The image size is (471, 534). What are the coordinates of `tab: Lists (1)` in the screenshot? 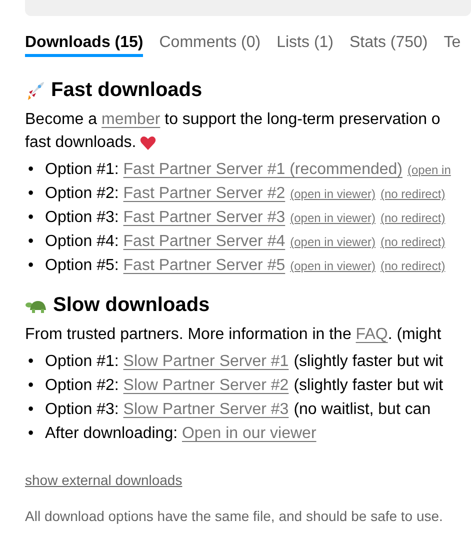 It's located at (305, 45).